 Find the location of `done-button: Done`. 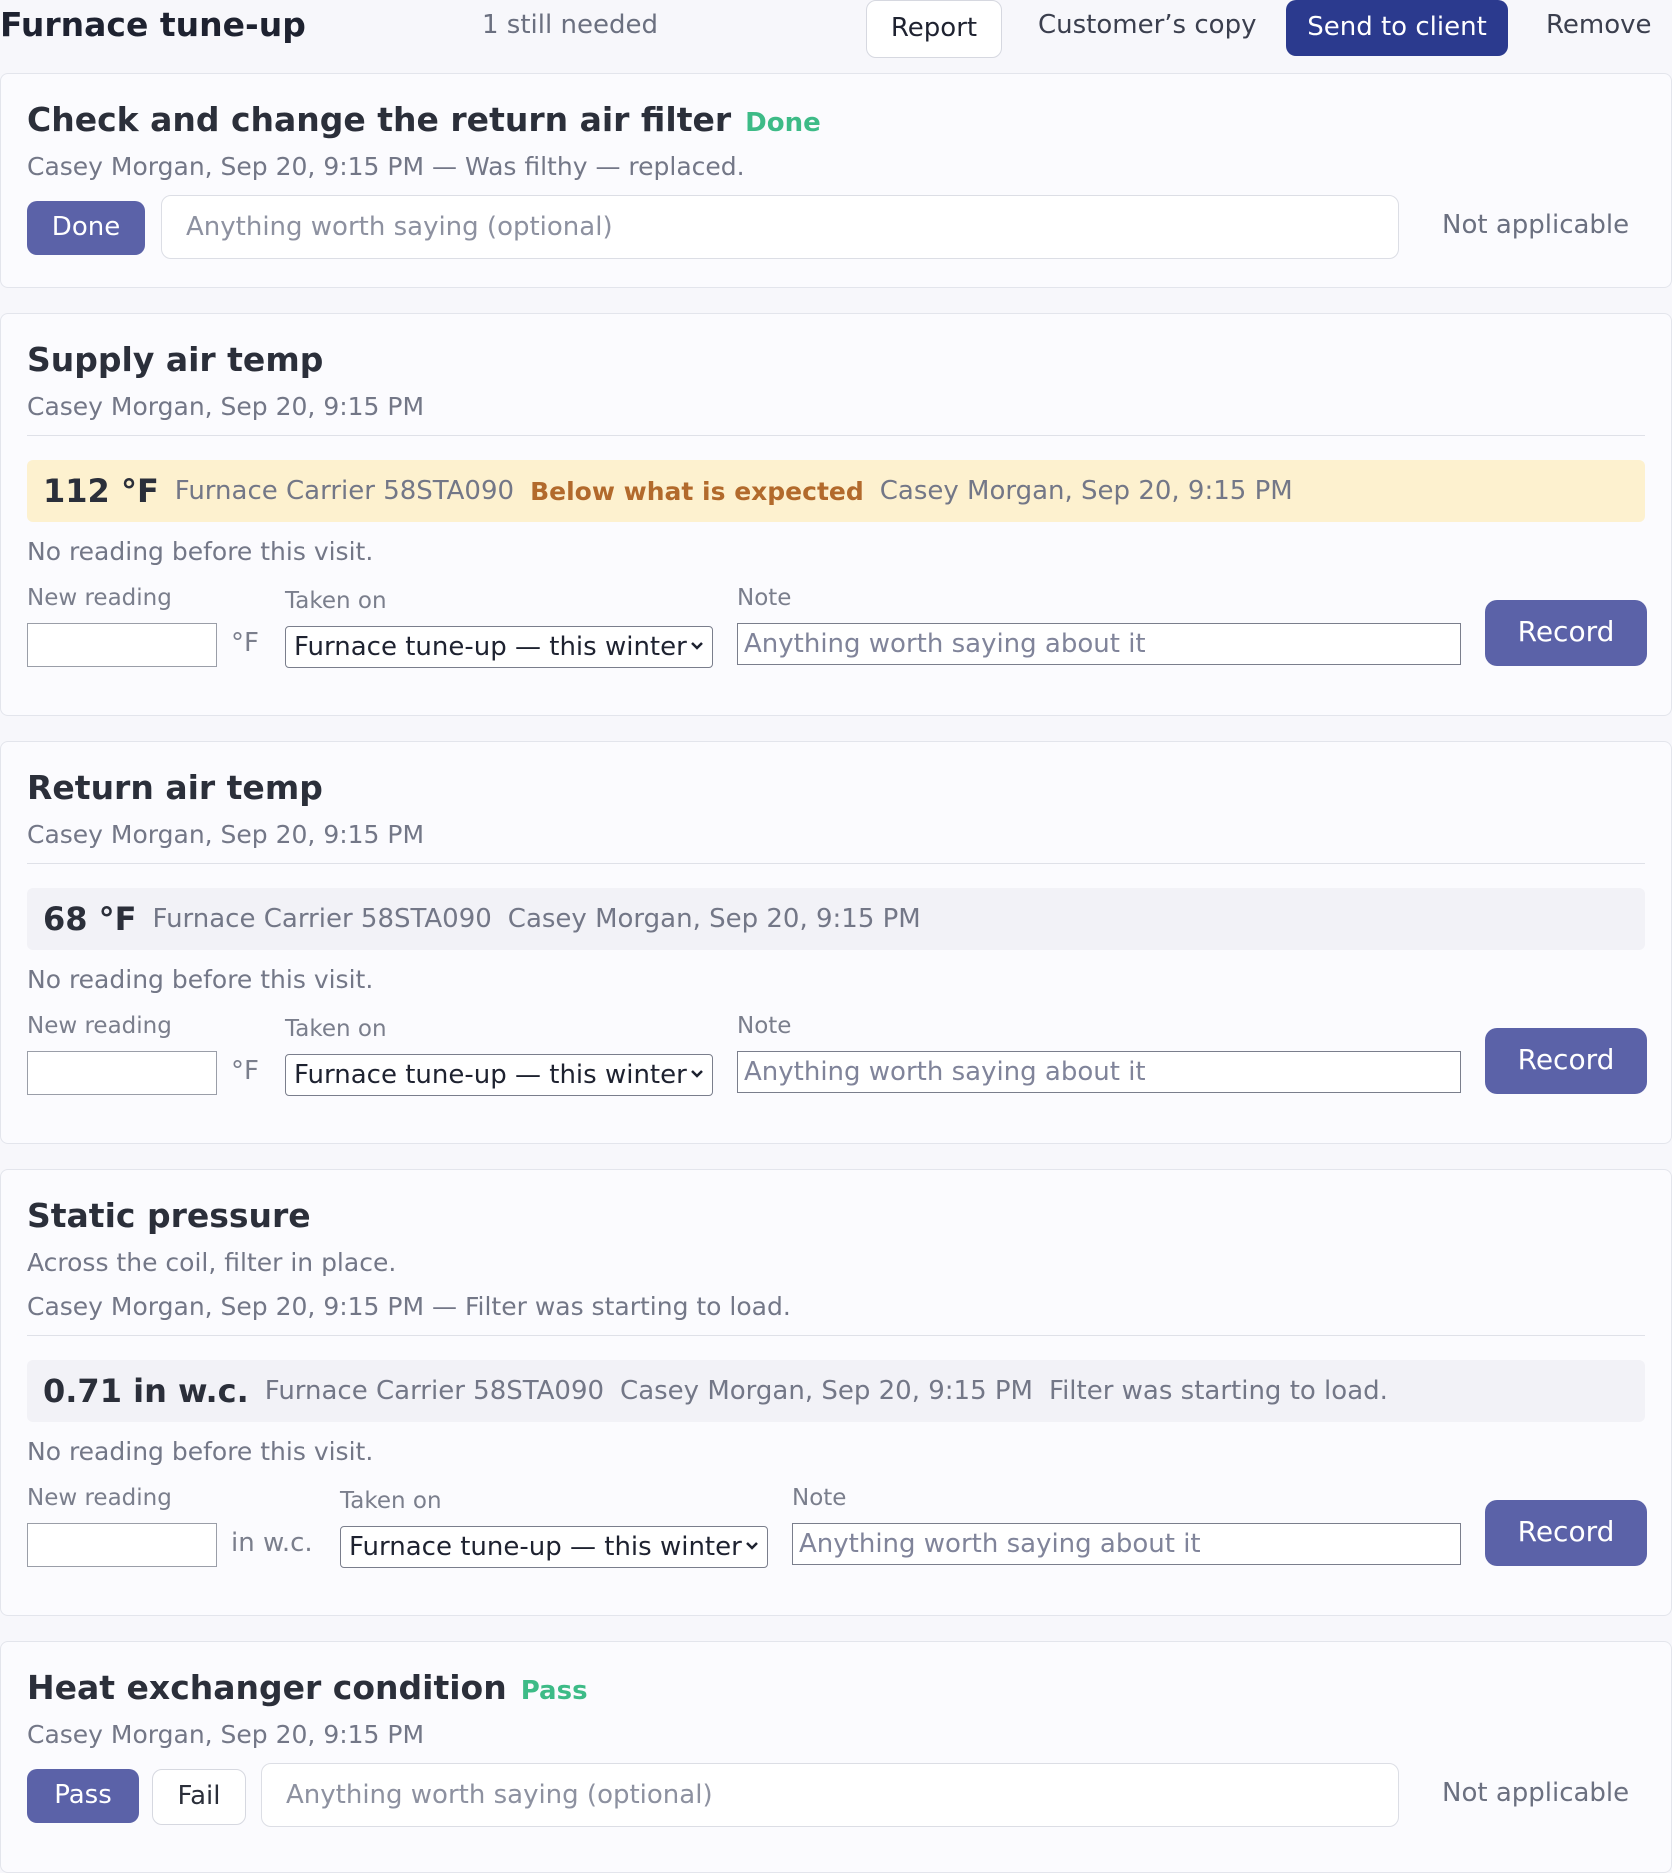

done-button: Done is located at coordinates (86, 228).